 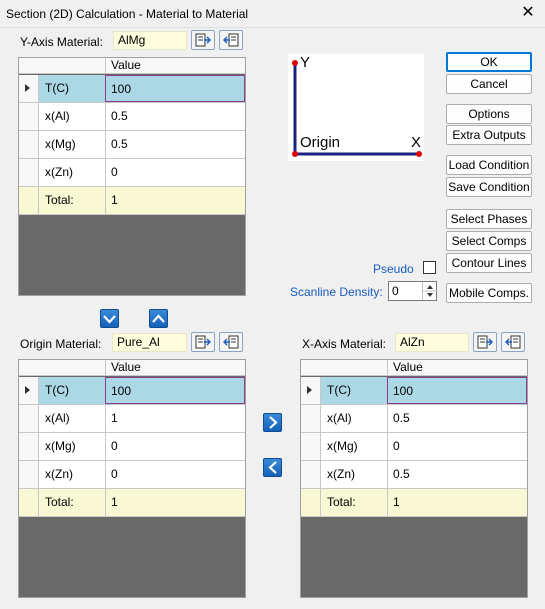 I want to click on spinner-icon, so click(x=430, y=291).